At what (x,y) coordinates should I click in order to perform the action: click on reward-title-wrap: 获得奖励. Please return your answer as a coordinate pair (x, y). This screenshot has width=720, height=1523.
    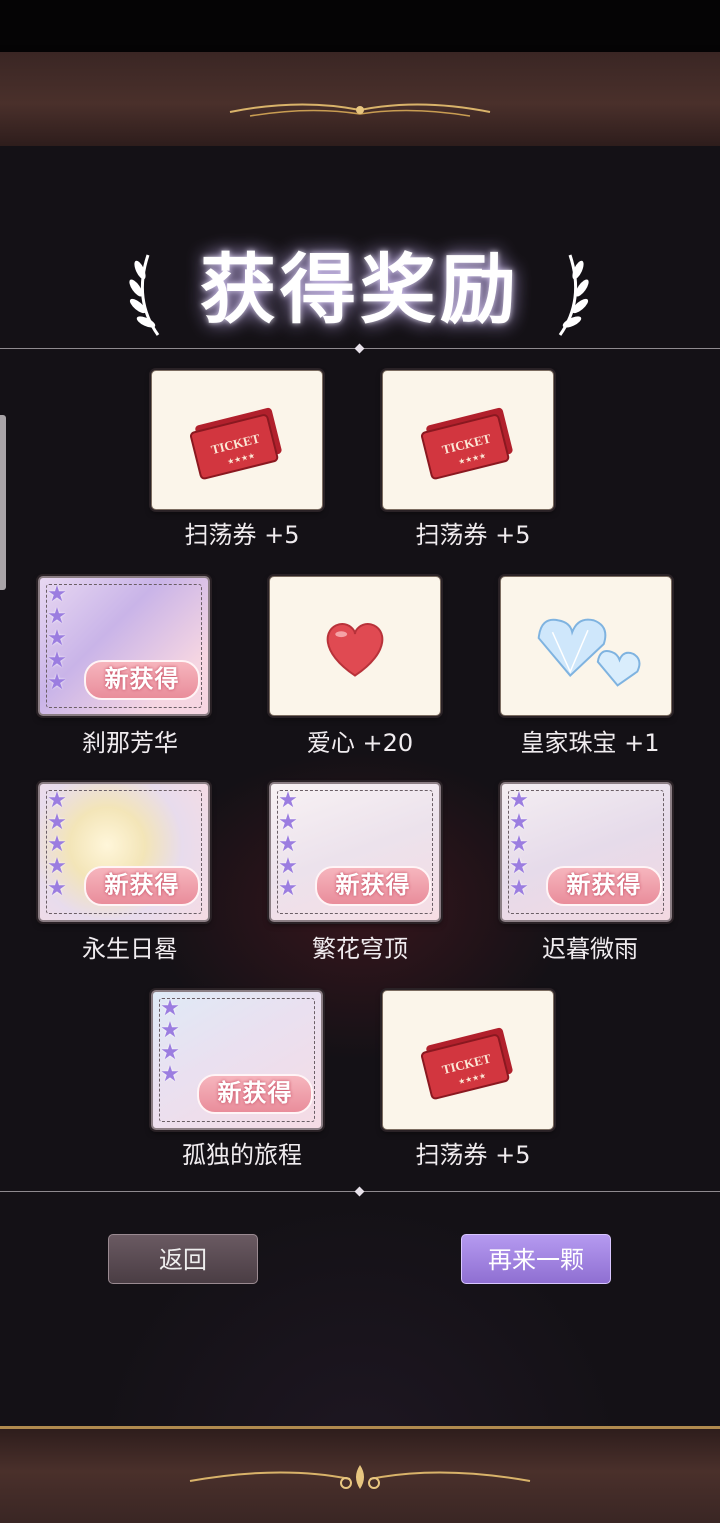
    Looking at the image, I should click on (360, 290).